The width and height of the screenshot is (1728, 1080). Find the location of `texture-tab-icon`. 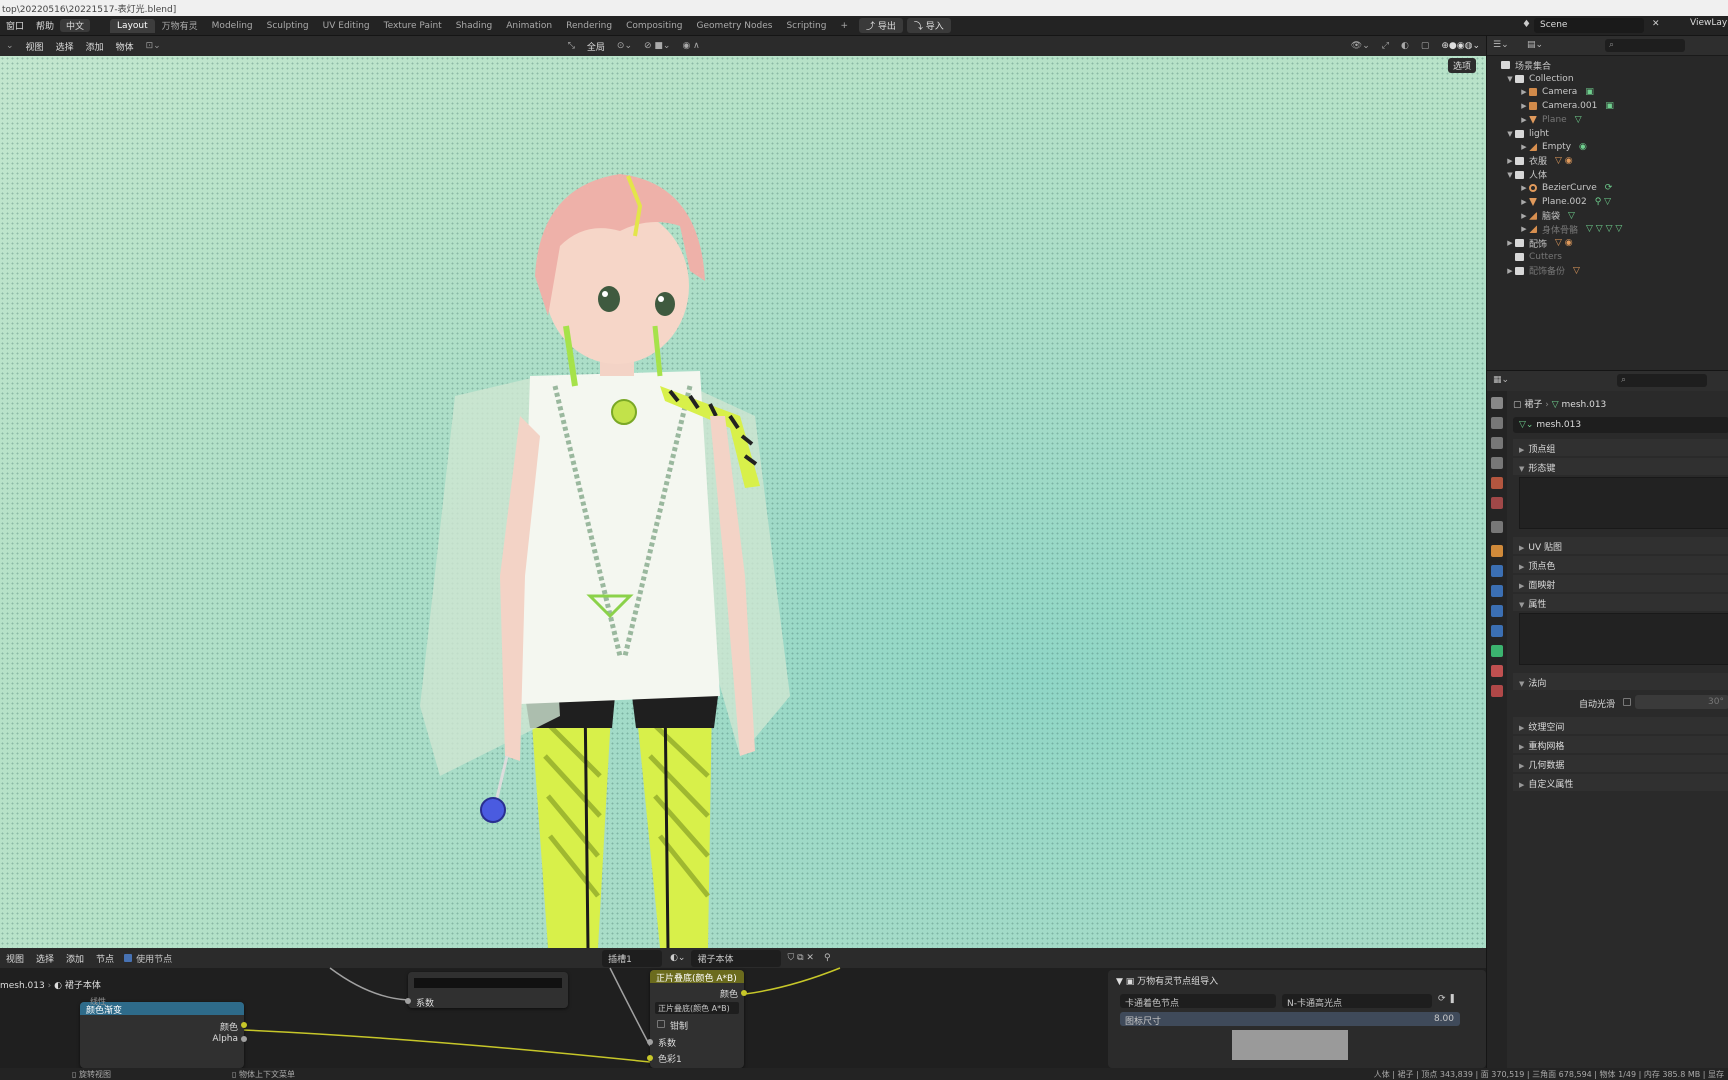

texture-tab-icon is located at coordinates (1497, 691).